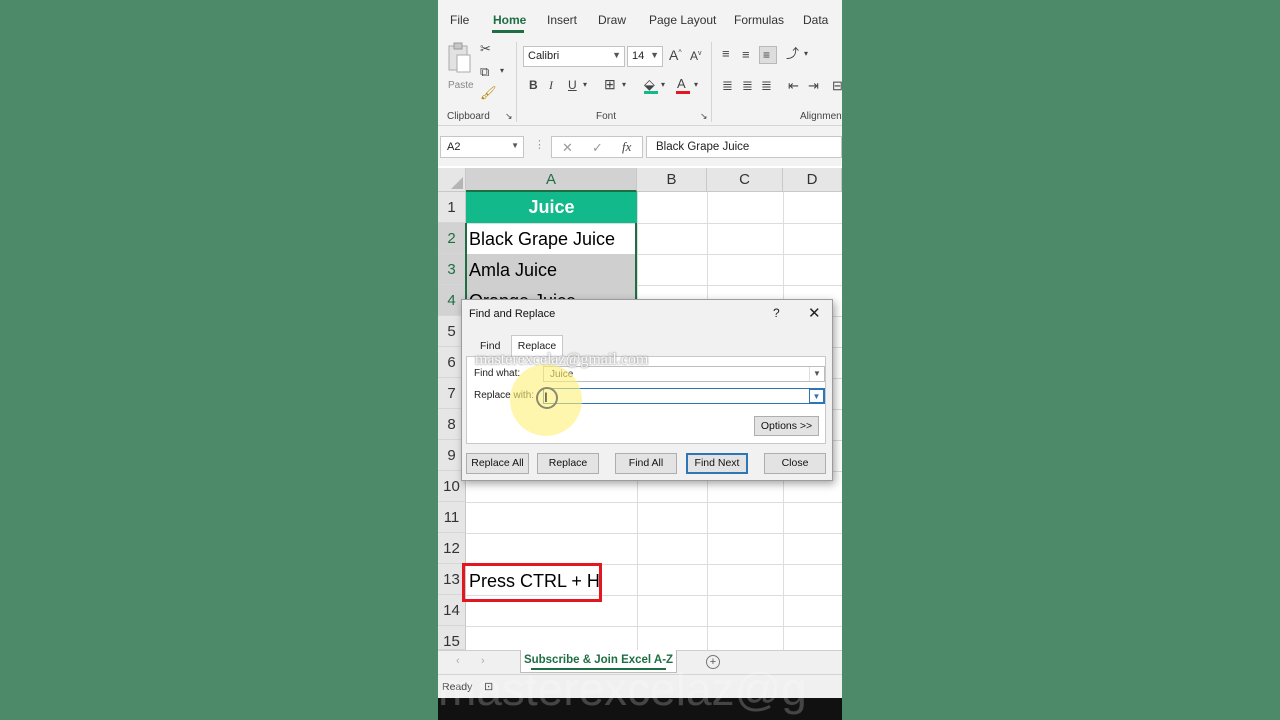  Describe the element at coordinates (612, 20) in the screenshot. I see `tab-draw: Draw` at that location.